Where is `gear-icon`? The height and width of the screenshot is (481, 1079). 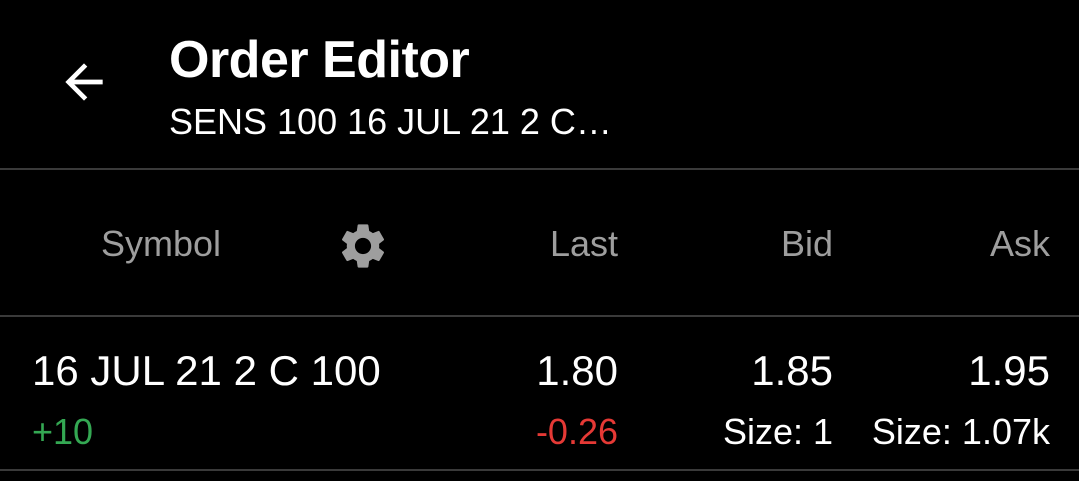
gear-icon is located at coordinates (363, 246).